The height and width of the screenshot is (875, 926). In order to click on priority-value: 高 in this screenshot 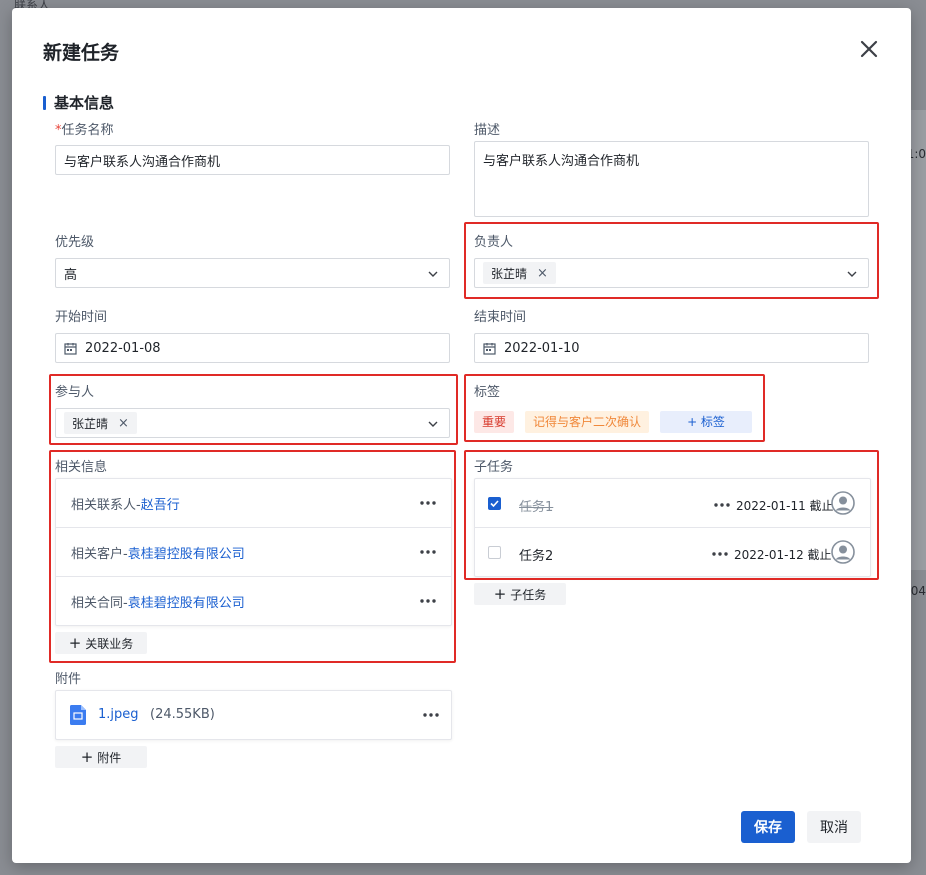, I will do `click(70, 273)`.